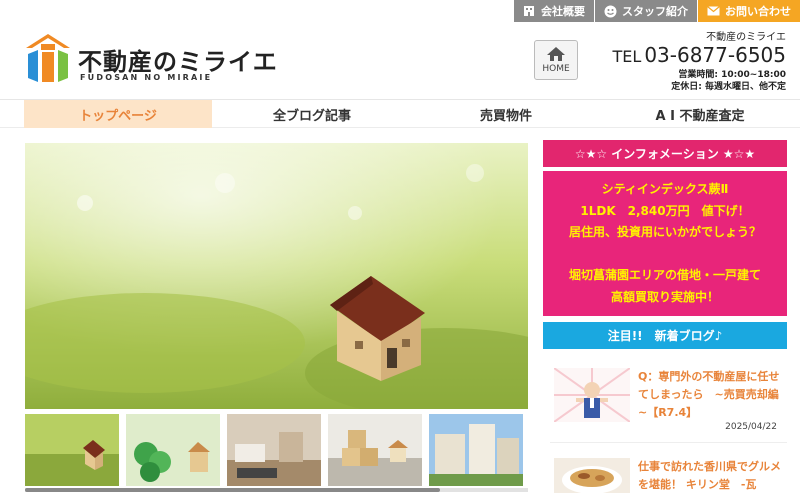 The image size is (800, 493). What do you see at coordinates (118, 114) in the screenshot?
I see `nav-top-page: トップページ` at bounding box center [118, 114].